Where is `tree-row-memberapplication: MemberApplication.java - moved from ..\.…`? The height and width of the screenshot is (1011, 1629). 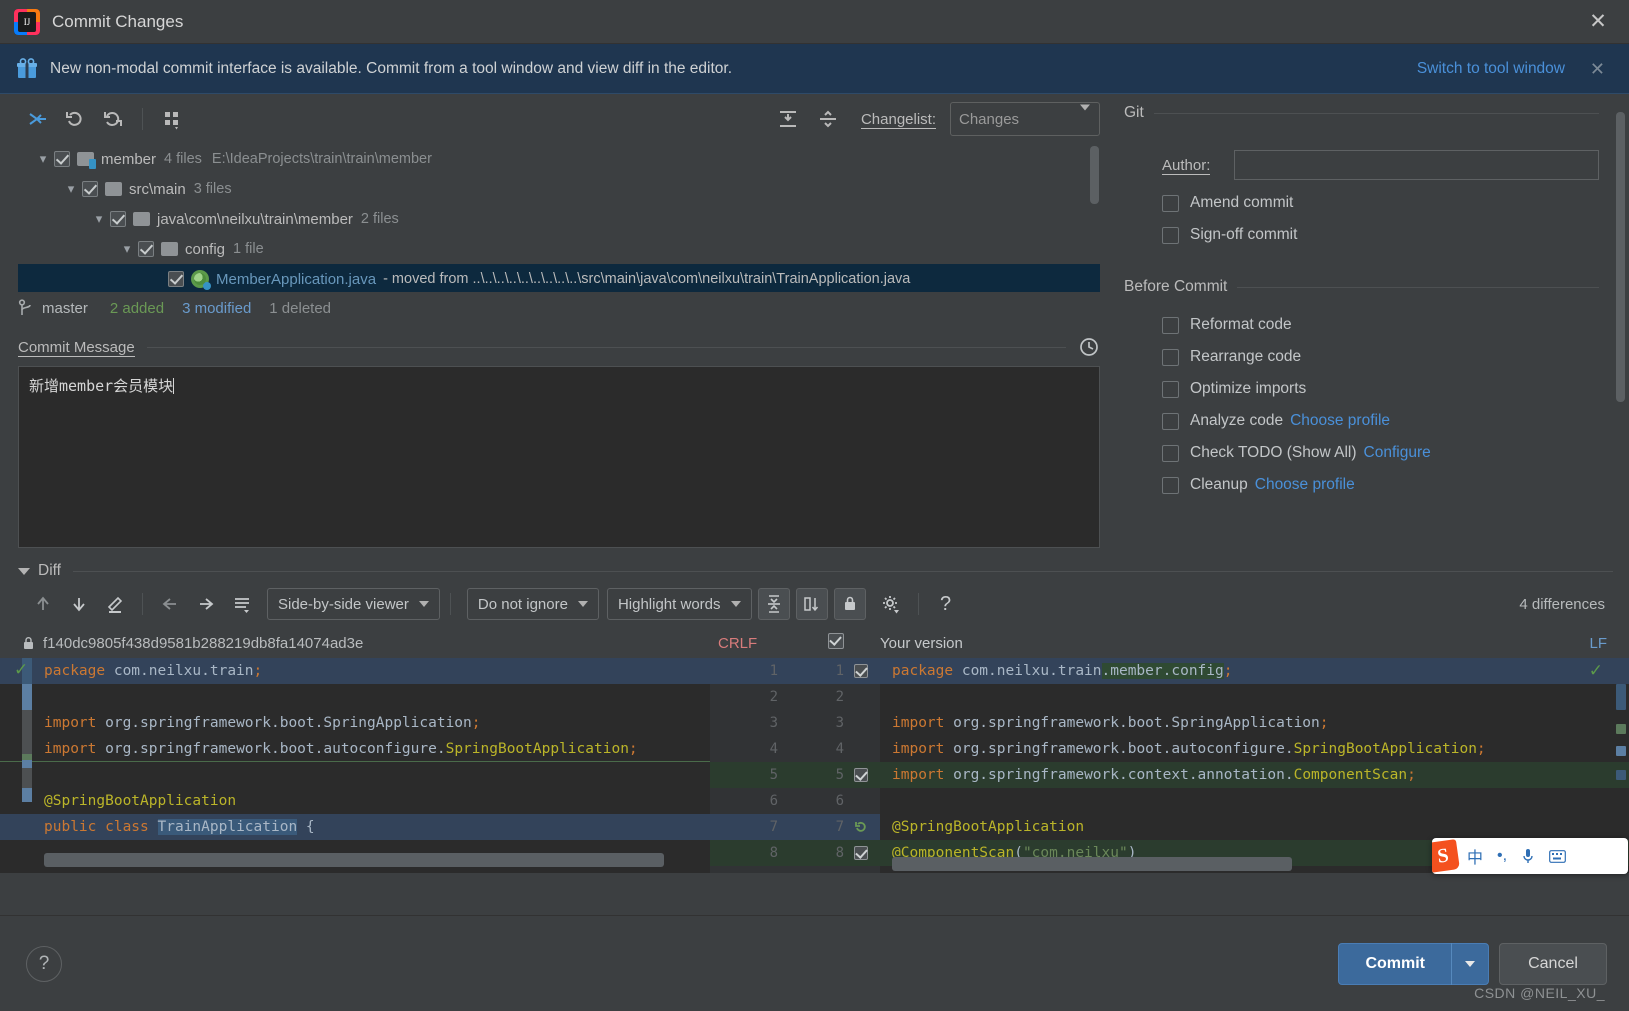 tree-row-memberapplication: MemberApplication.java - moved from ..\.… is located at coordinates (559, 278).